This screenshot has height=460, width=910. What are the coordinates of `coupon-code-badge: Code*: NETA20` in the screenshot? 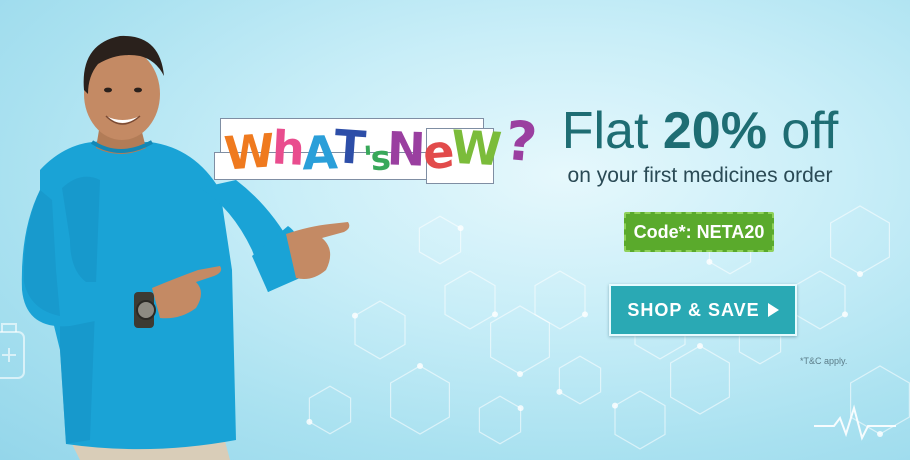 It's located at (699, 232).